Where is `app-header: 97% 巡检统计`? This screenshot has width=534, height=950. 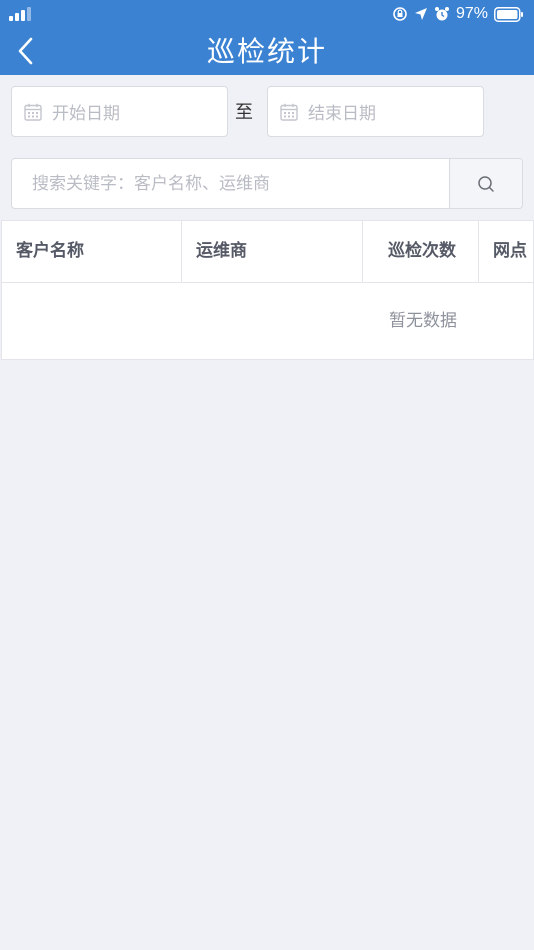 app-header: 97% 巡检统计 is located at coordinates (267, 37).